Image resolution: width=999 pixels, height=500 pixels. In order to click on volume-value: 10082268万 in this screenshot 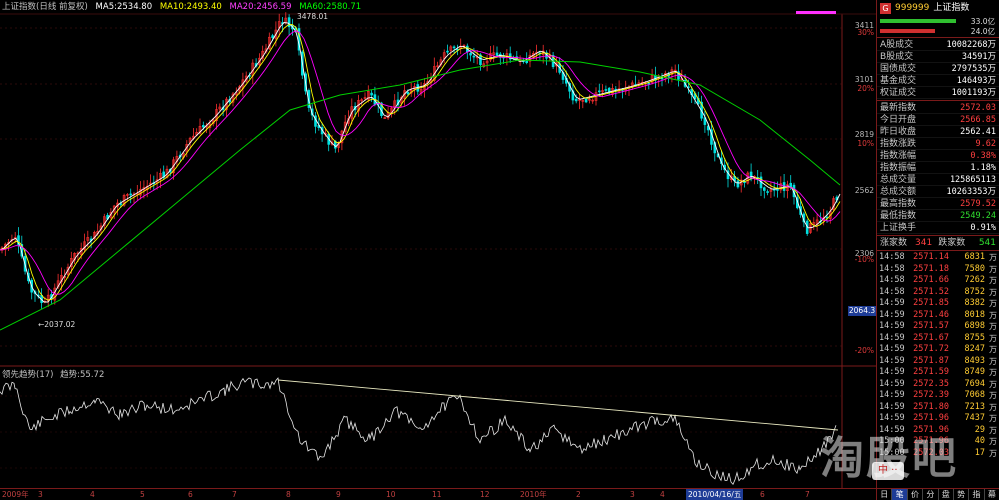, I will do `click(971, 45)`.